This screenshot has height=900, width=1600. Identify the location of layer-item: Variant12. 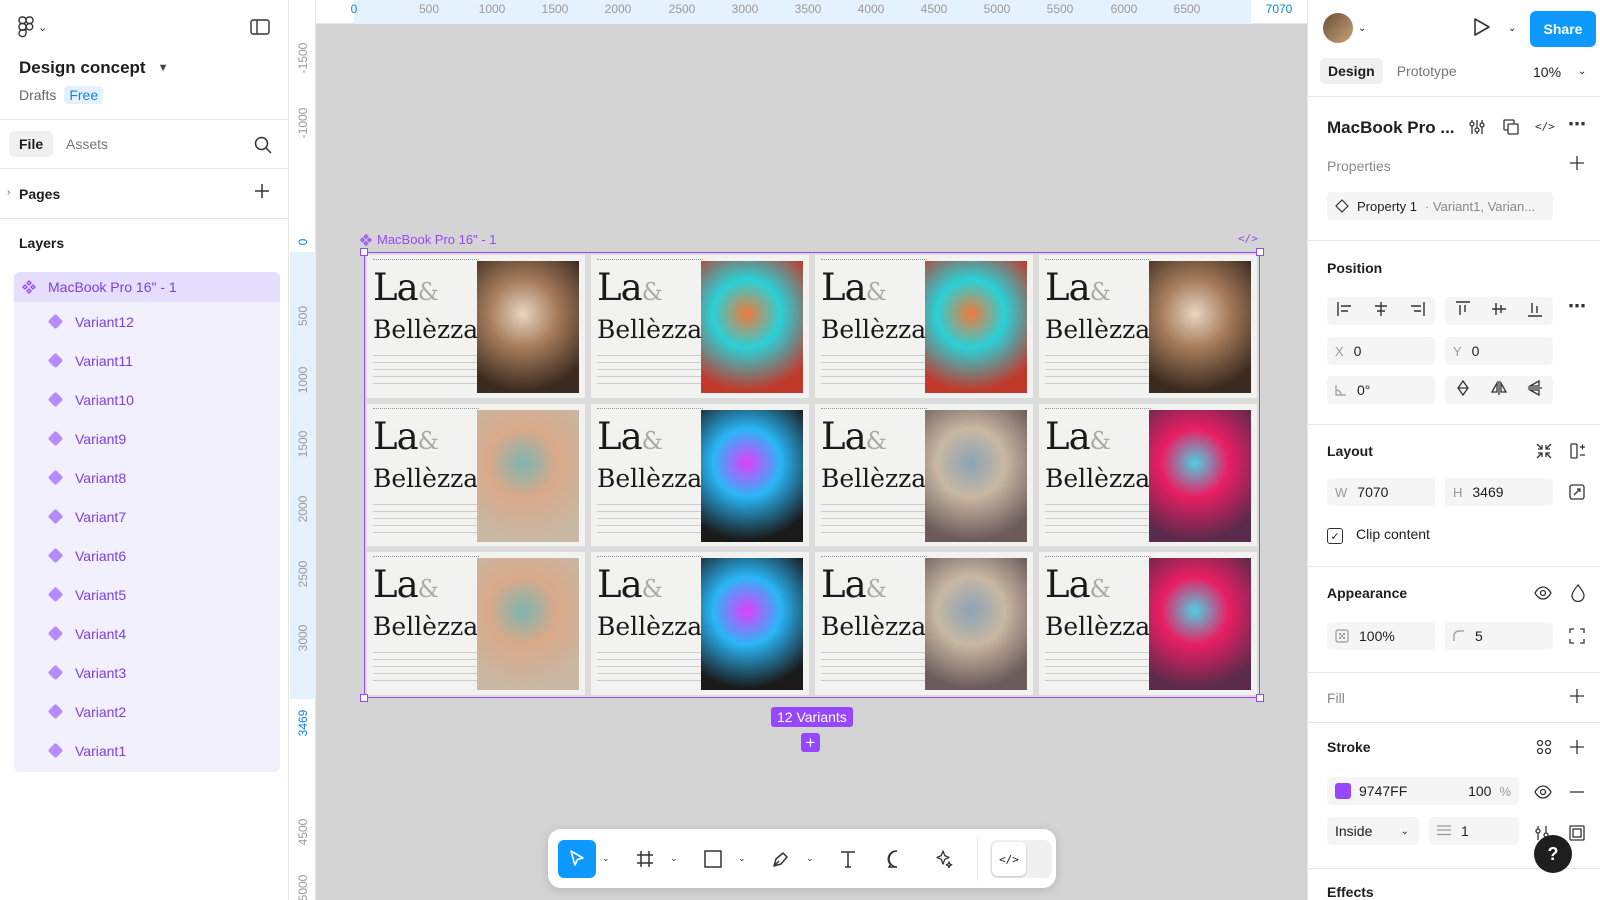
(147, 321).